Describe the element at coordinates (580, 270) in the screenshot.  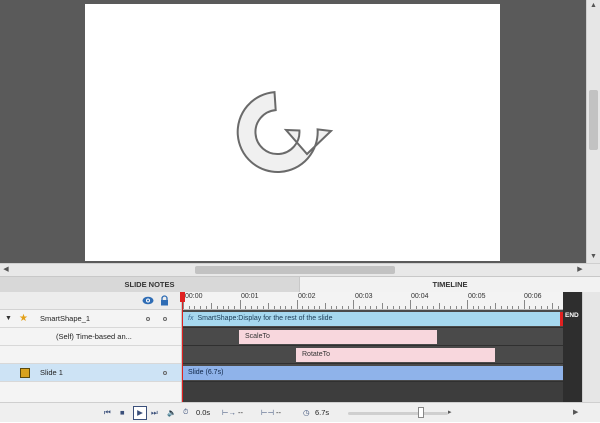
I see `scroll-right-icon: ▶` at that location.